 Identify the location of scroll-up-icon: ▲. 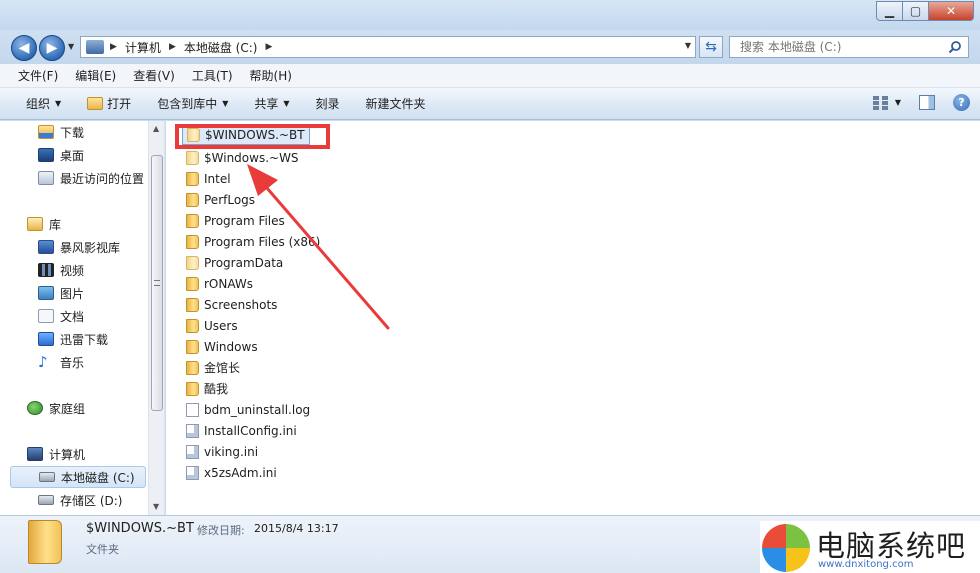
(156, 128).